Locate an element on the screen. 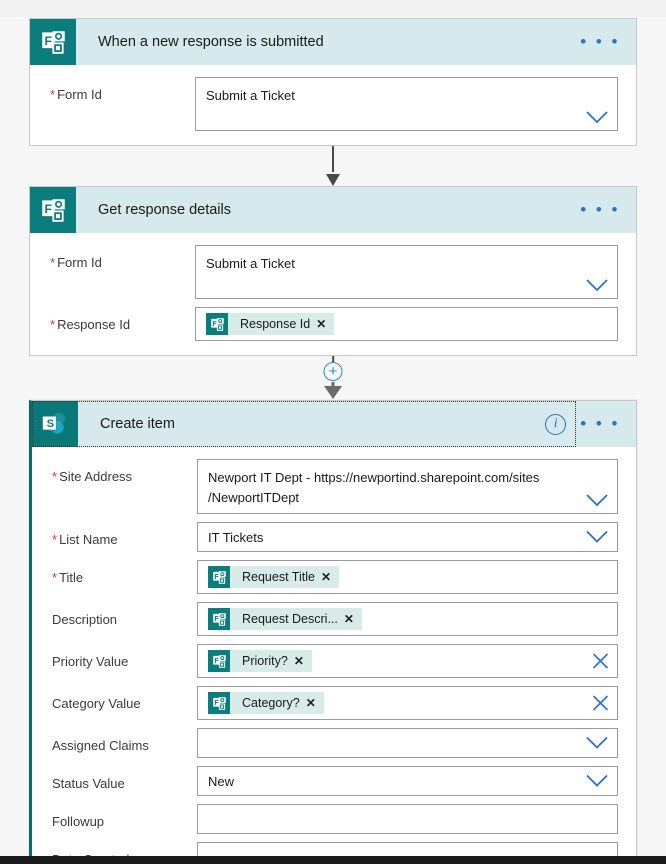  step-card-header-actions: • • • is located at coordinates (608, 209).